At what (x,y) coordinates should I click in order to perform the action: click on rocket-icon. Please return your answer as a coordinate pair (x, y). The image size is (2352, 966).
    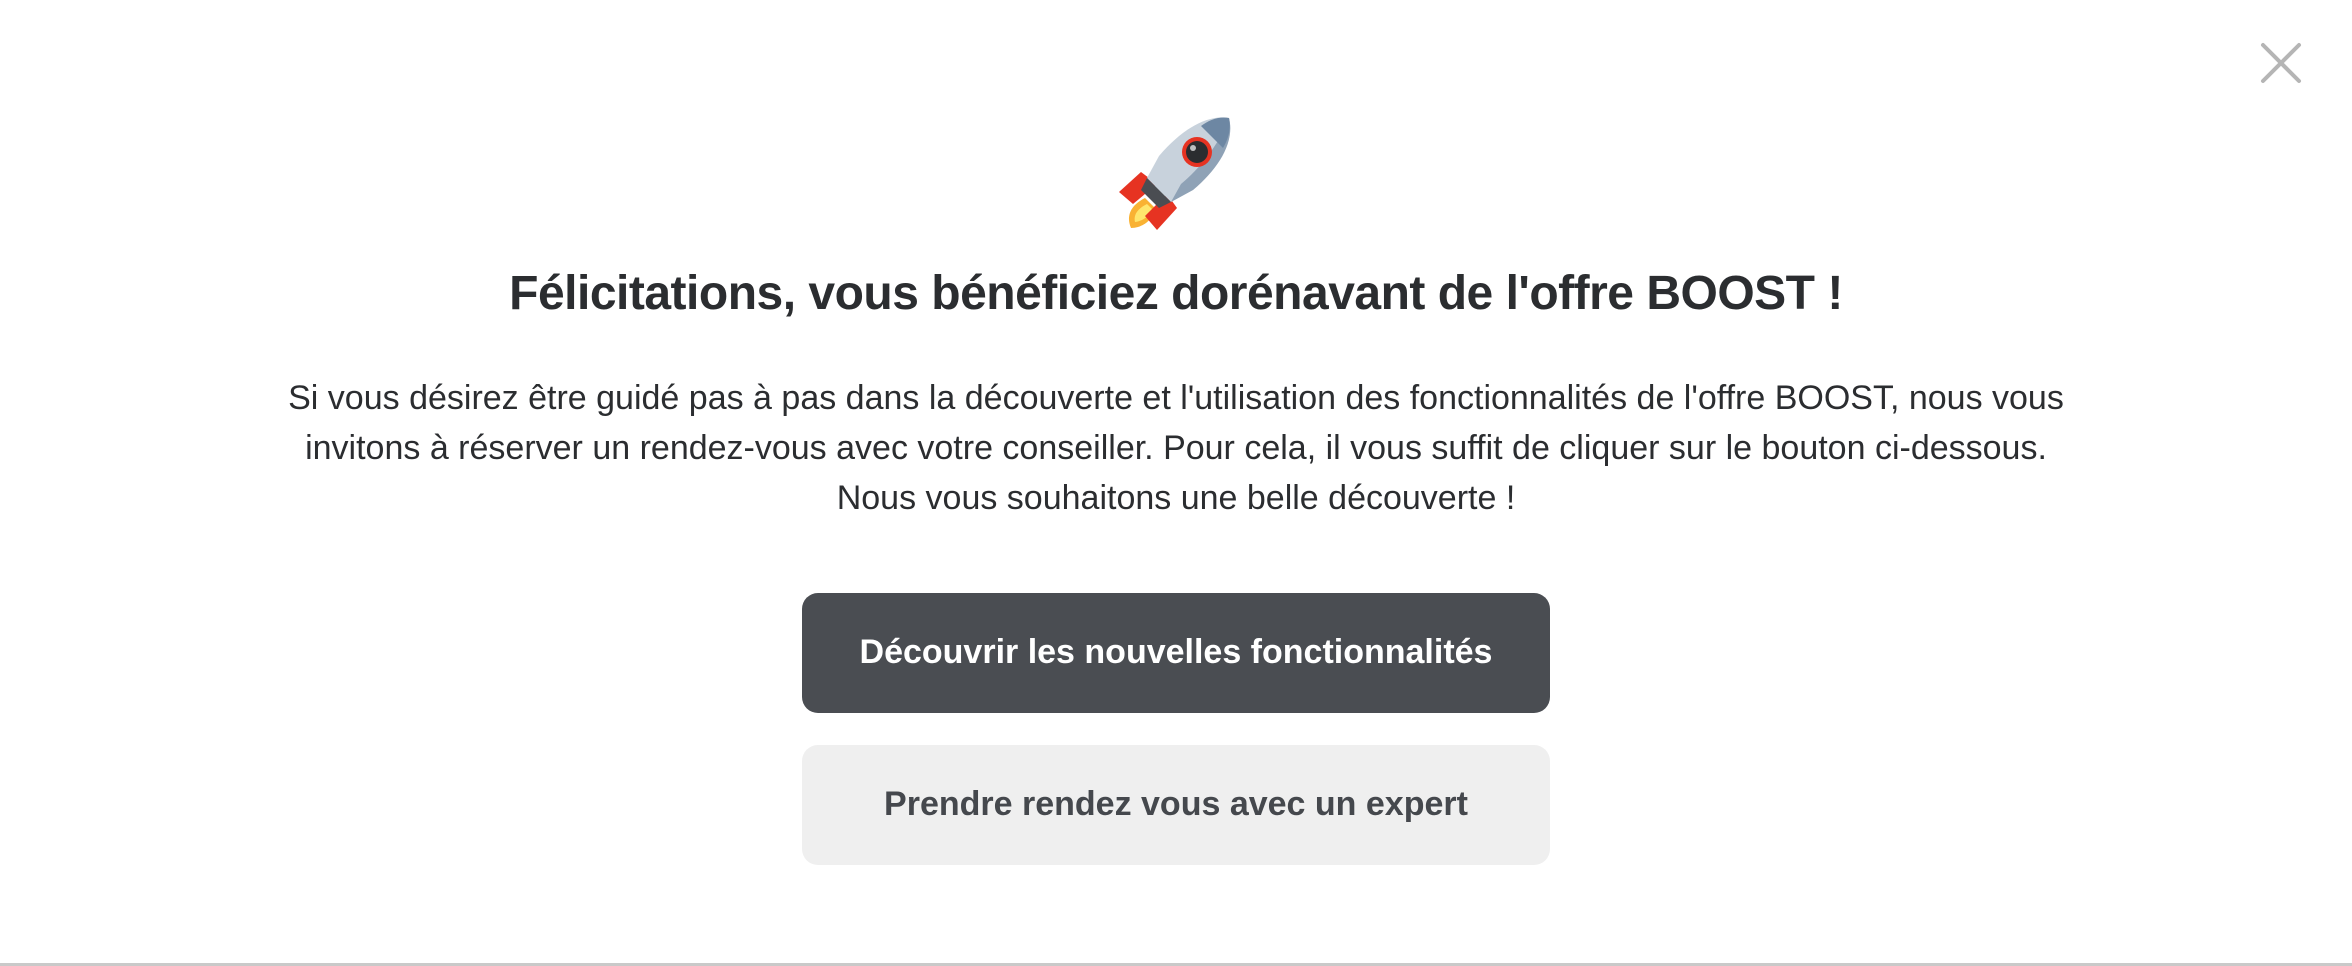
    Looking at the image, I should click on (1176, 172).